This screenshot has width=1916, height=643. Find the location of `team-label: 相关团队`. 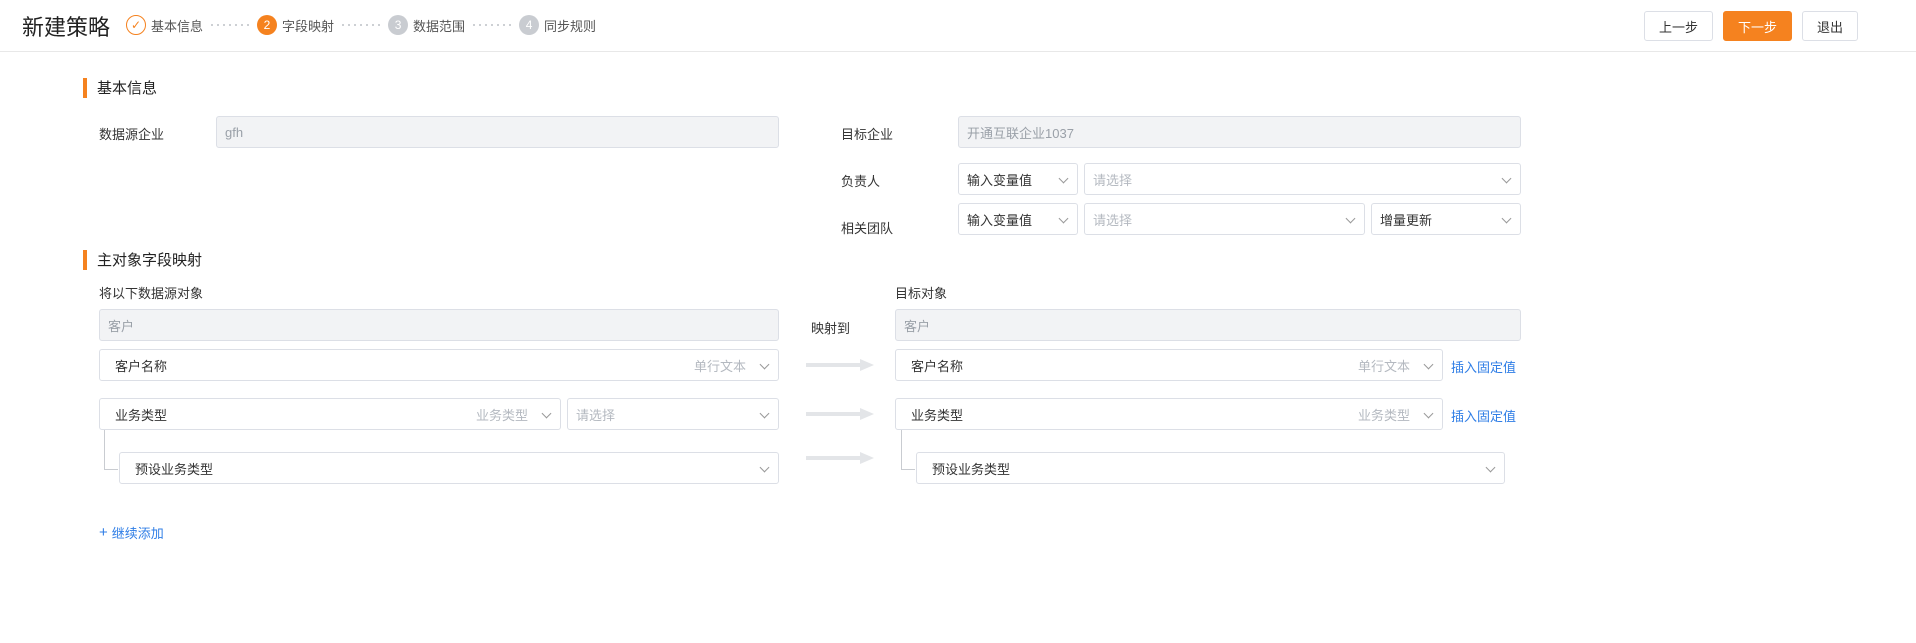

team-label: 相关团队 is located at coordinates (867, 228).